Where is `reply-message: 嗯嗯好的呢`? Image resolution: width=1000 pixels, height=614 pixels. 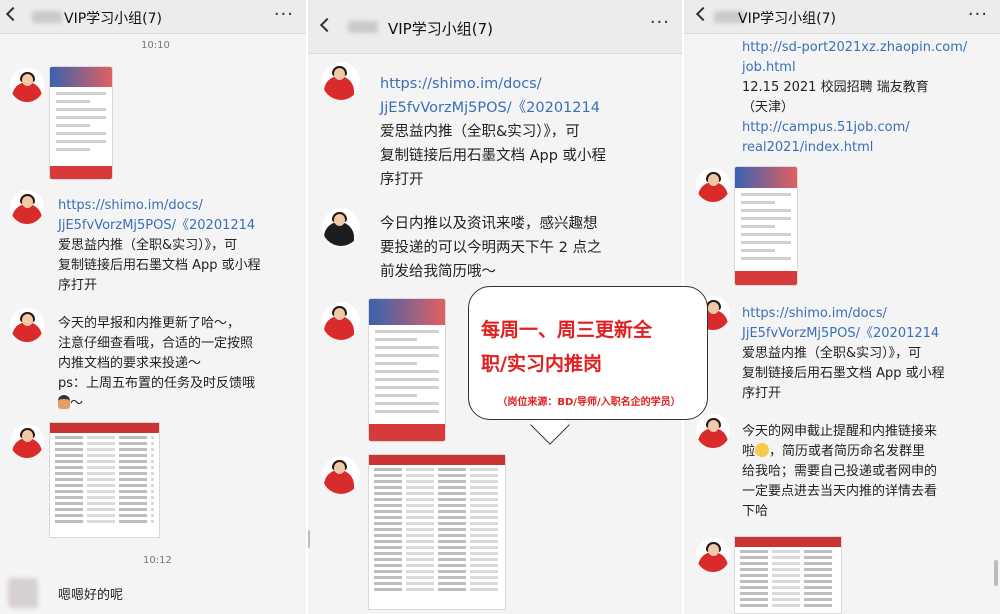 reply-message: 嗯嗯好的呢 is located at coordinates (91, 595).